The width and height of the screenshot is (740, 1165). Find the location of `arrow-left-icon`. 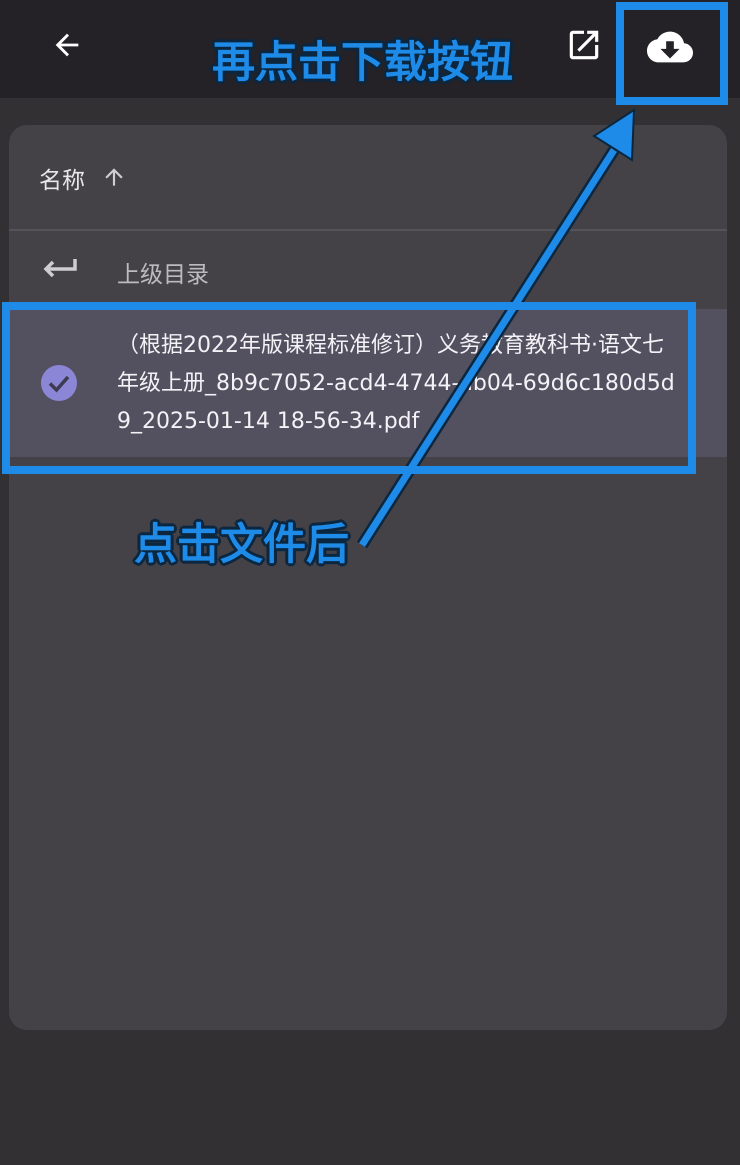

arrow-left-icon is located at coordinates (67, 45).